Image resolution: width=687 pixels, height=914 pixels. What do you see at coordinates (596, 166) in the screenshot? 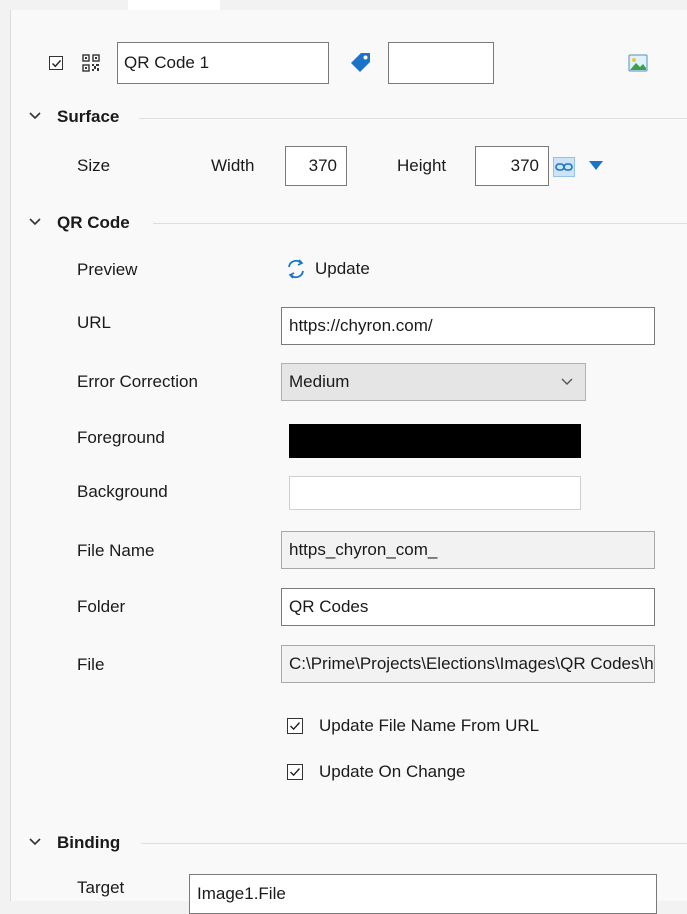
I see `triangle-down-icon` at bounding box center [596, 166].